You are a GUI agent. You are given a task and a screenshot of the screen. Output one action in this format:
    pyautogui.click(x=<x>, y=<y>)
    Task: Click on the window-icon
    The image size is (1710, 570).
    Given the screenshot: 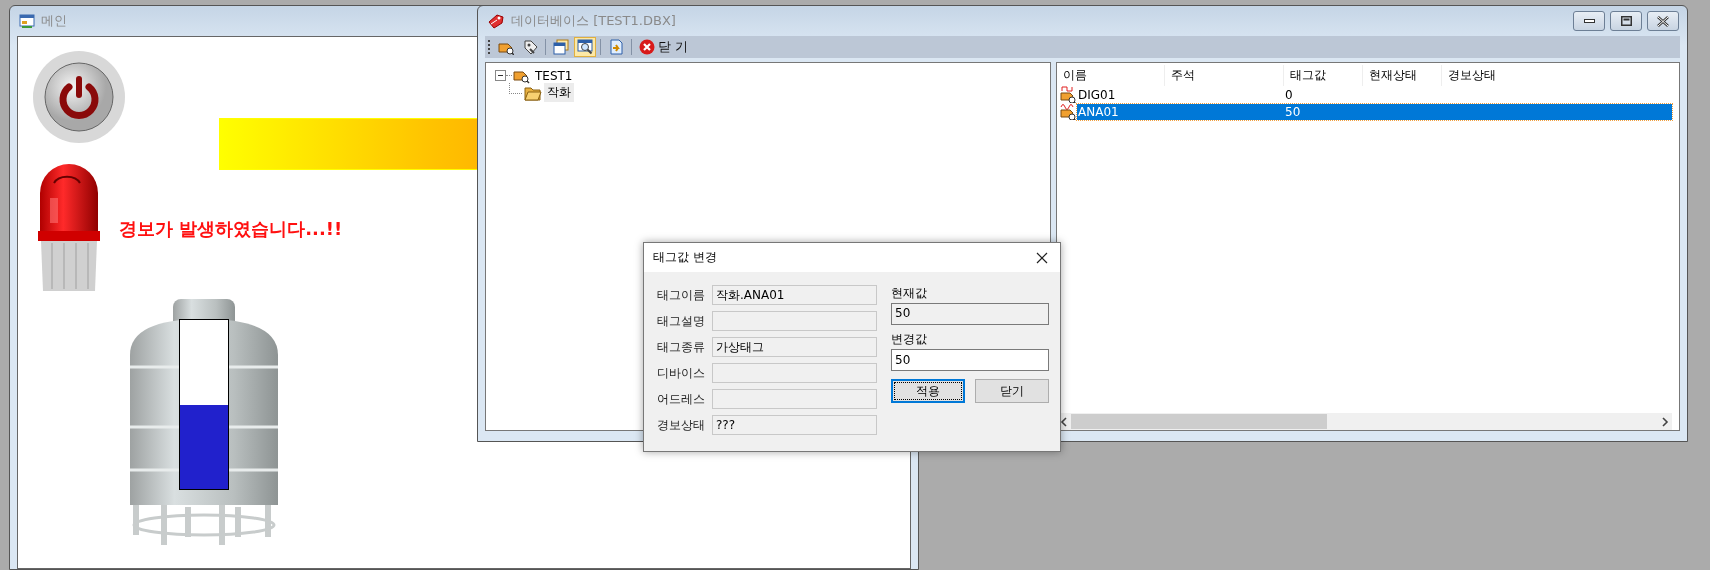 What is the action you would take?
    pyautogui.click(x=27, y=21)
    